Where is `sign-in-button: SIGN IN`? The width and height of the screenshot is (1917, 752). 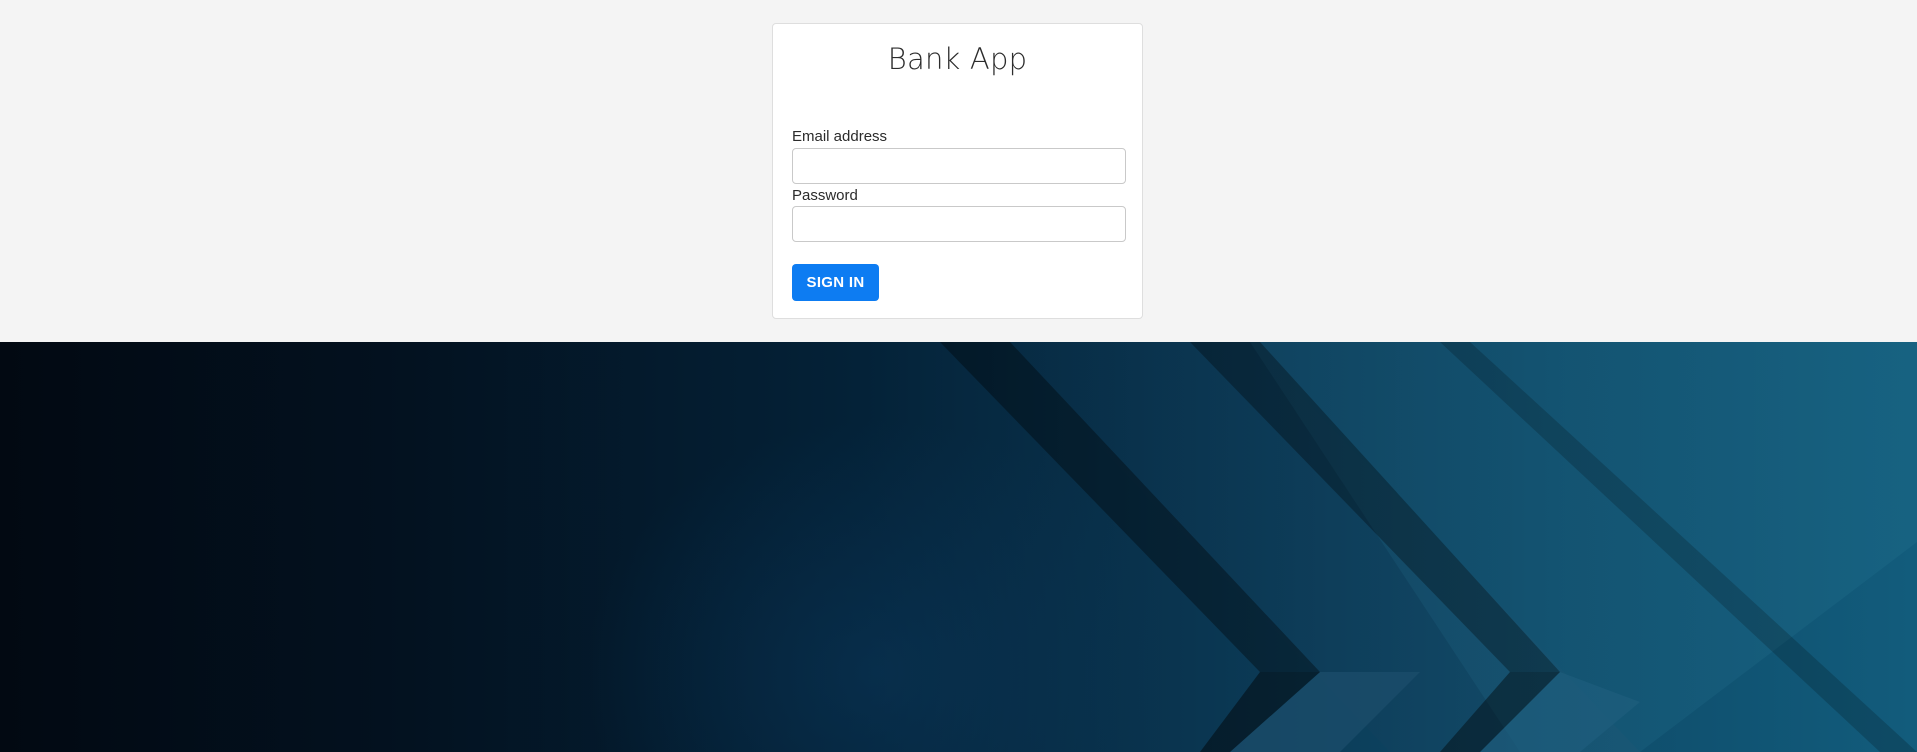
sign-in-button: SIGN IN is located at coordinates (835, 282).